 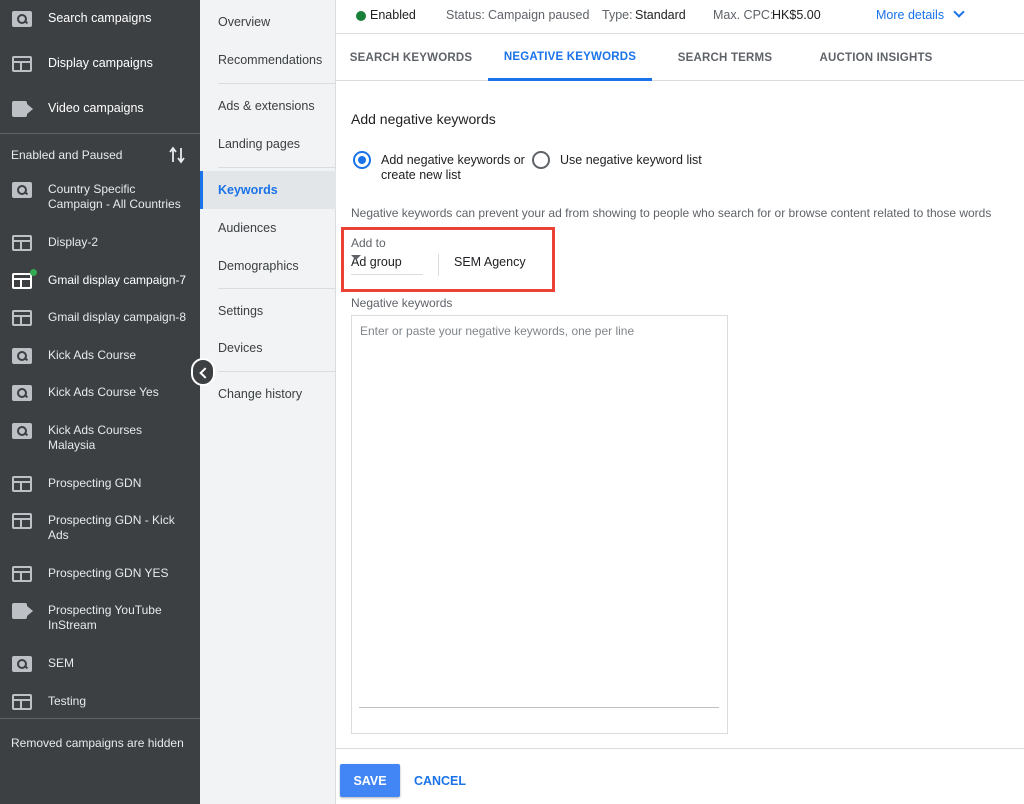 What do you see at coordinates (73, 242) in the screenshot?
I see `campaign-item-label: Display-2` at bounding box center [73, 242].